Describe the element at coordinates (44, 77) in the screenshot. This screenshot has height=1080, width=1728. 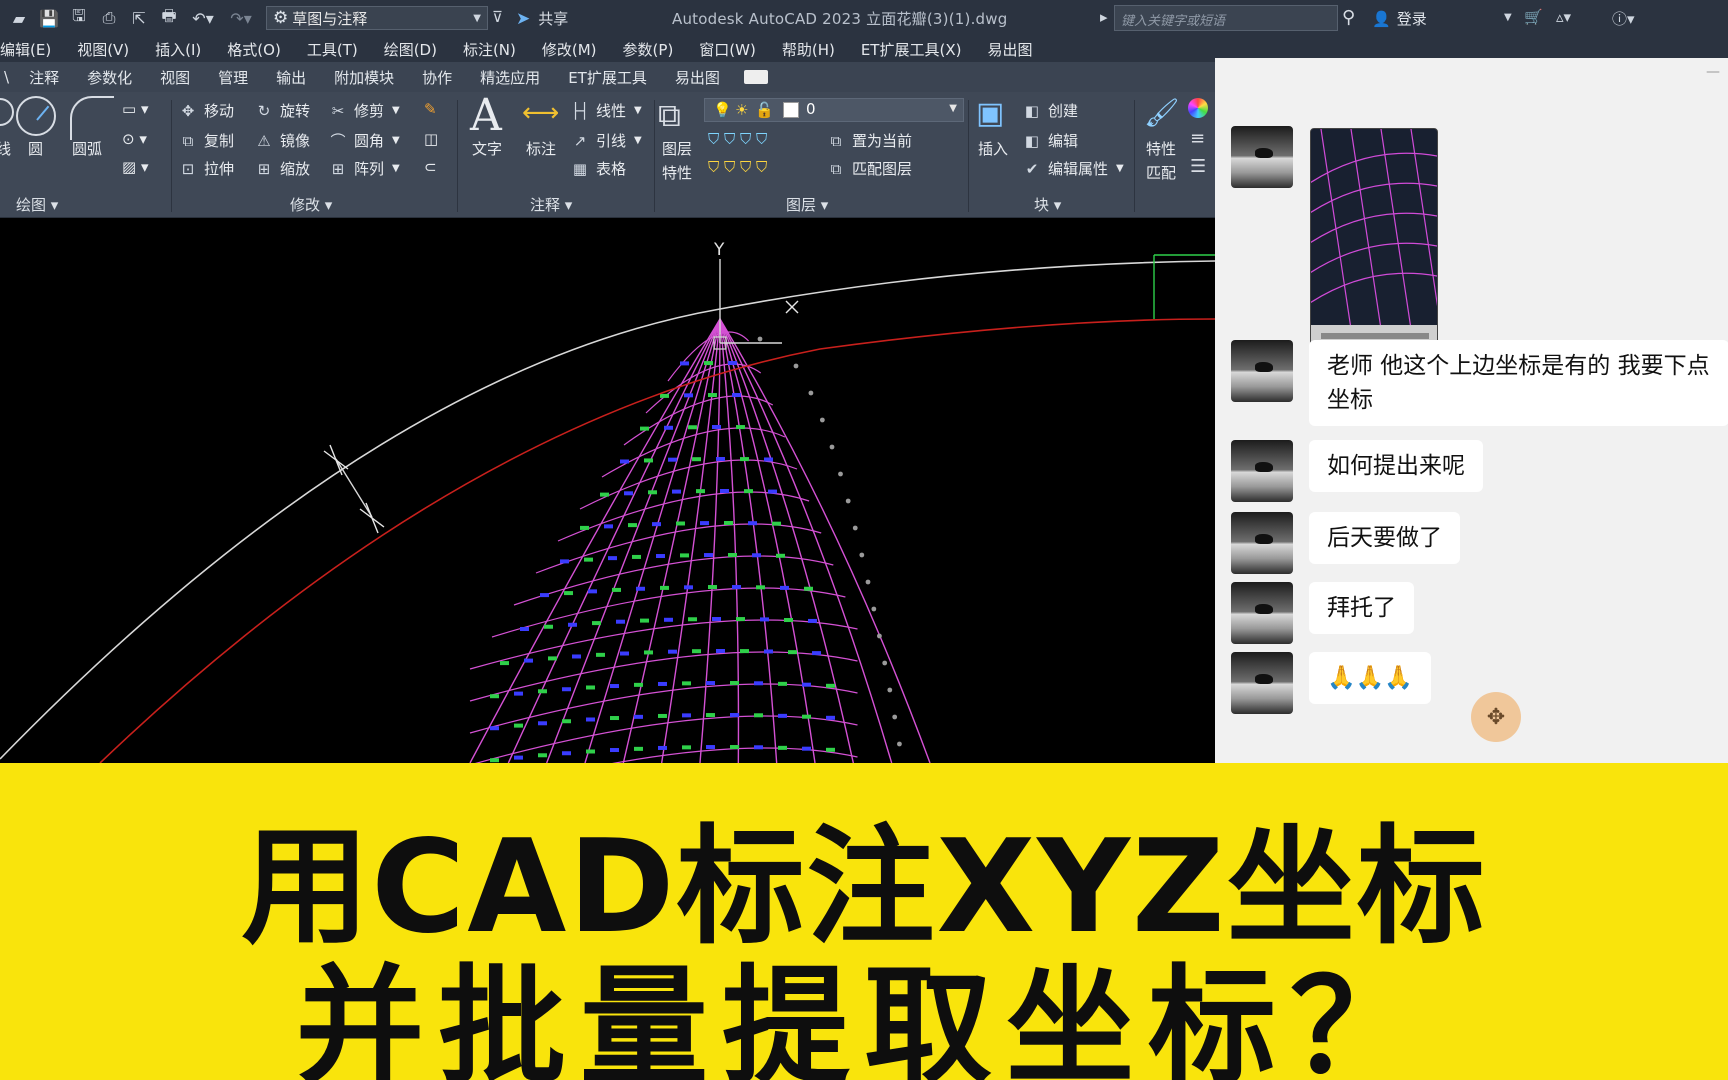
I see `tab-annotate: 注释` at that location.